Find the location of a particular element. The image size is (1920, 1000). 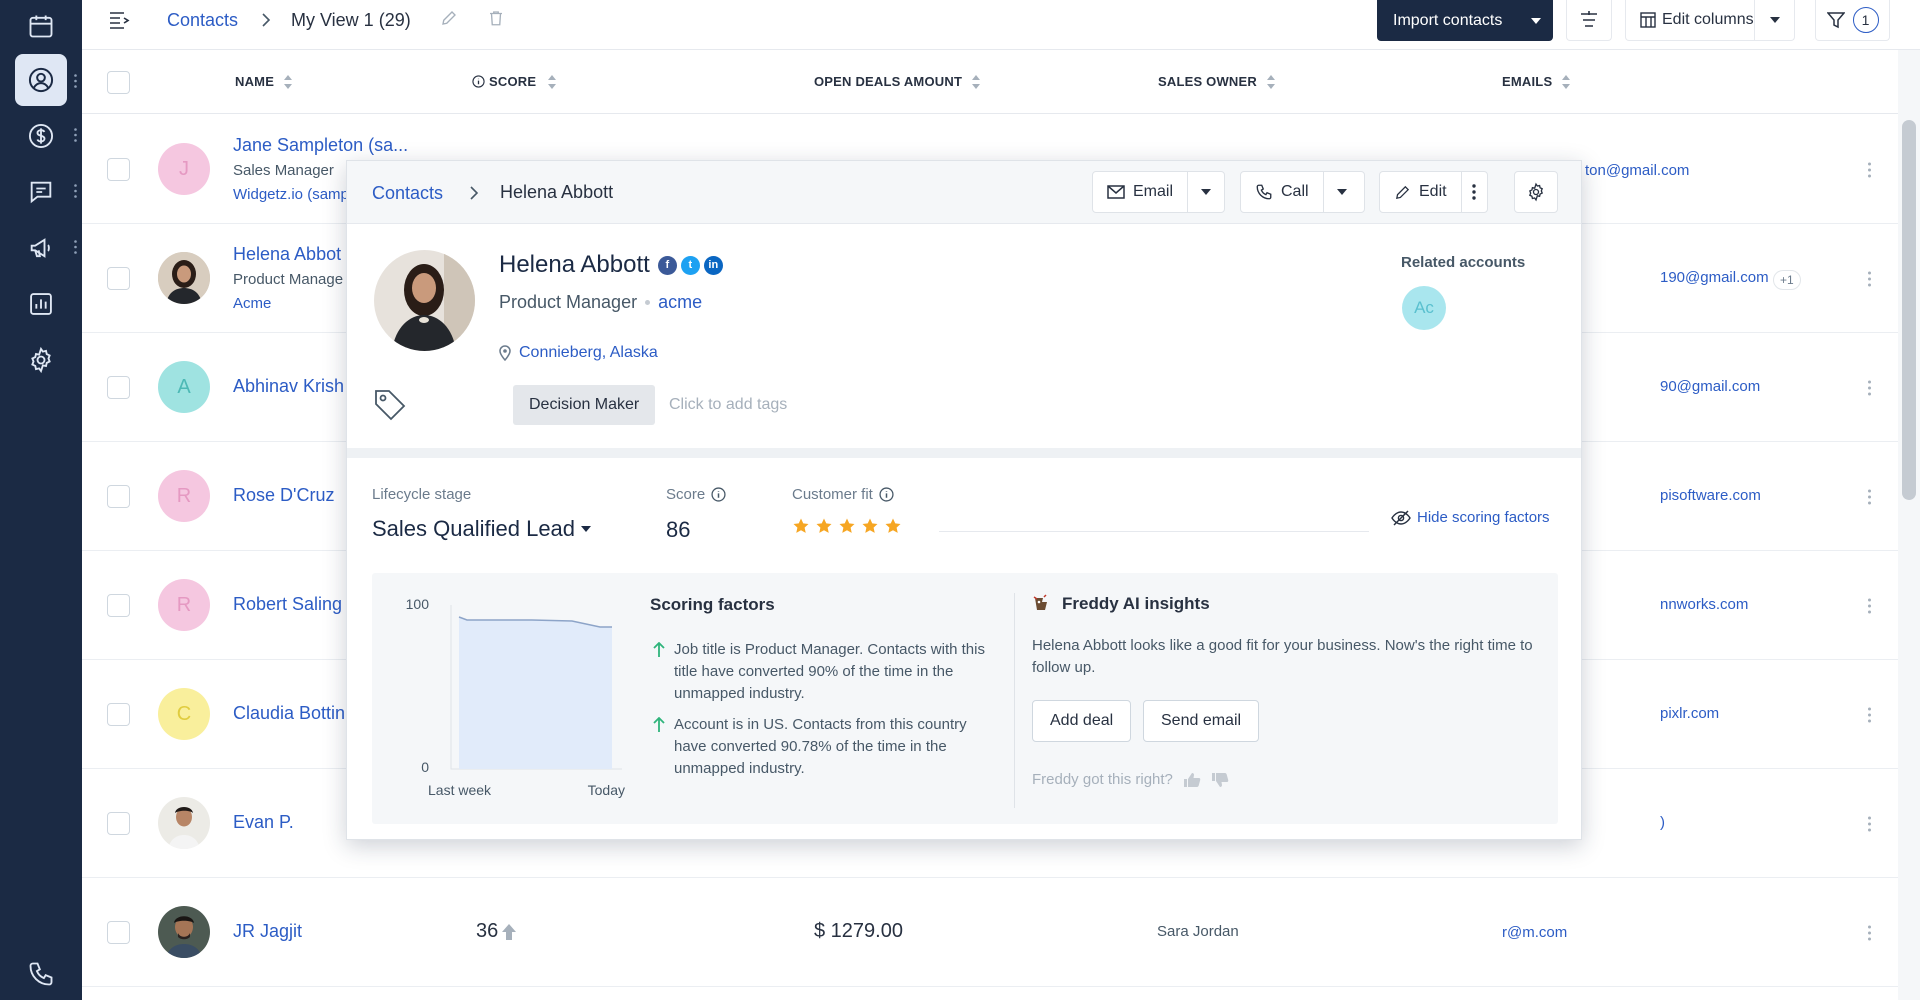

thumbs-up-icon is located at coordinates (1192, 780).